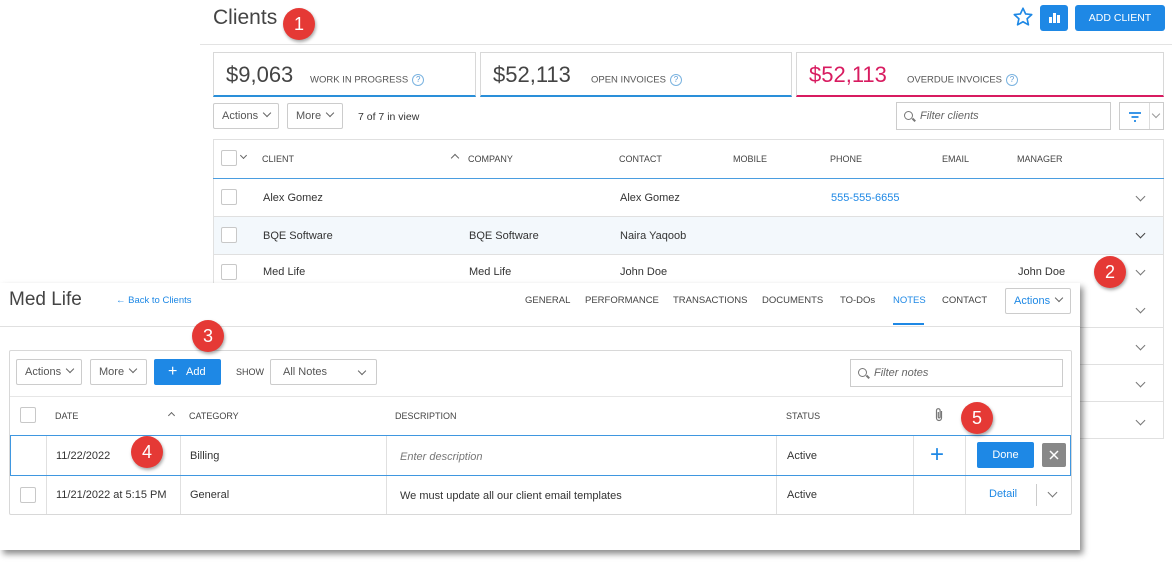  Describe the element at coordinates (803, 416) in the screenshot. I see `column-header-status: STATUS` at that location.